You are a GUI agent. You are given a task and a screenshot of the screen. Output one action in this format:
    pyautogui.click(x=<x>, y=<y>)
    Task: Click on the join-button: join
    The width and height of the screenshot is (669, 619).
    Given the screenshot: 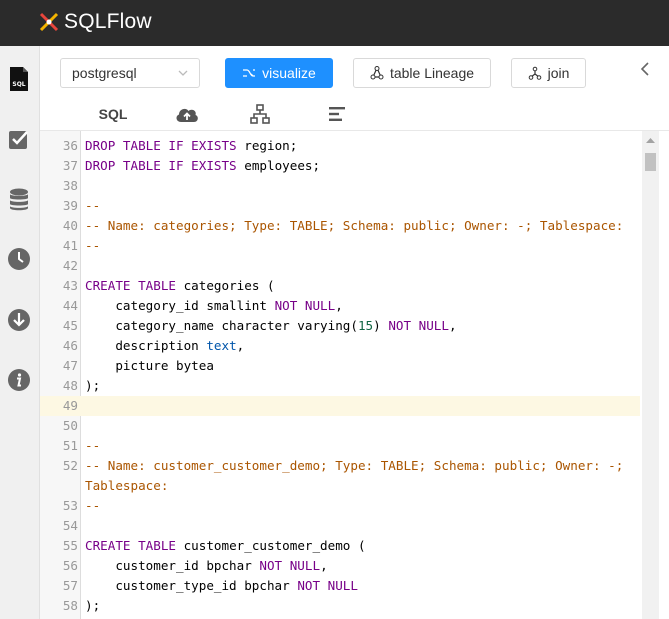 What is the action you would take?
    pyautogui.click(x=548, y=73)
    